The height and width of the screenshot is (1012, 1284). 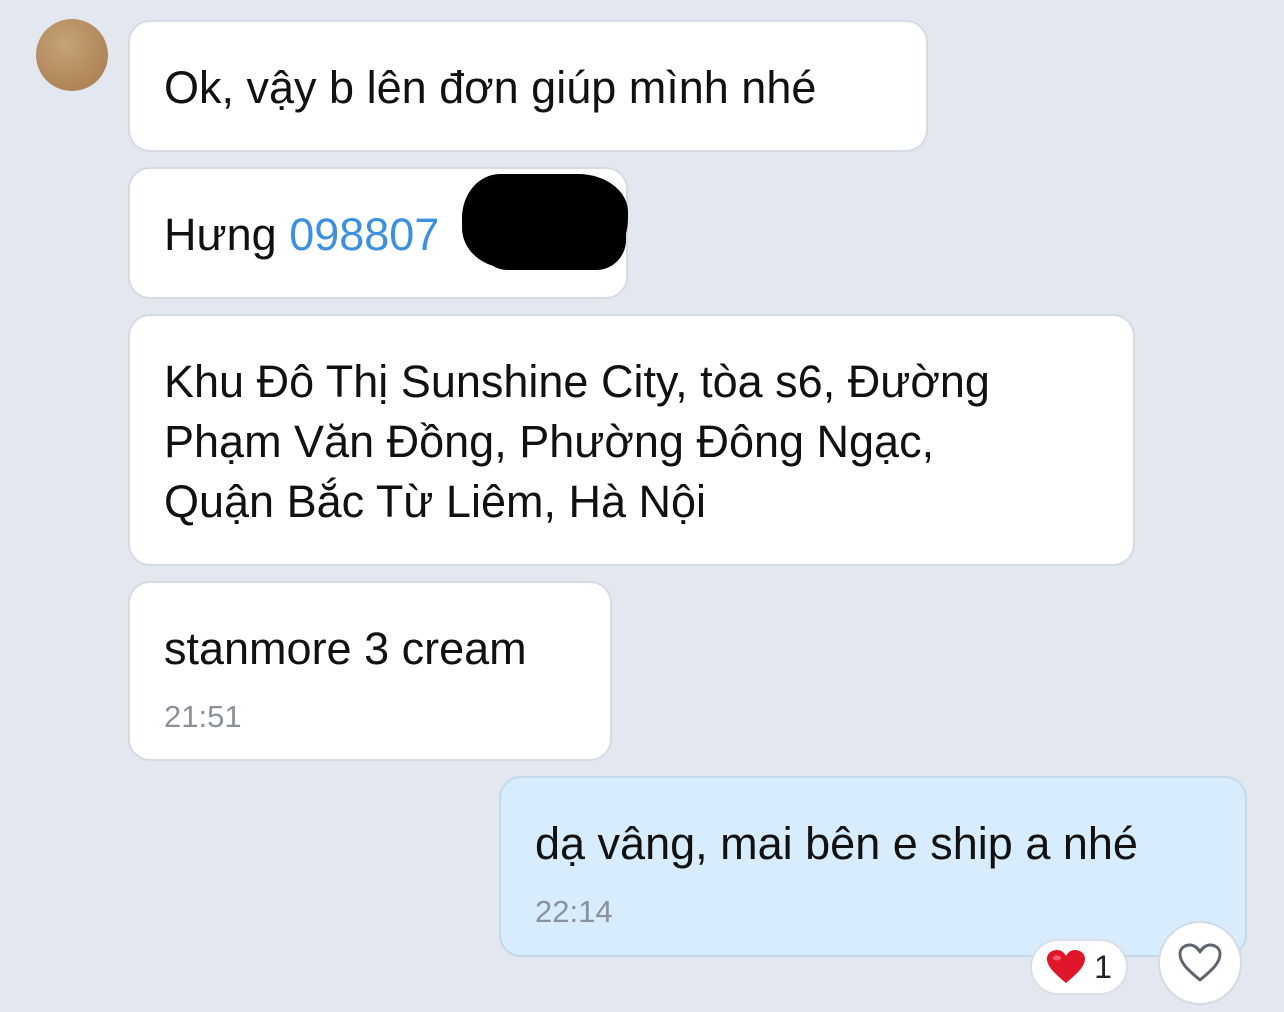 I want to click on heart-outline-icon, so click(x=1200, y=962).